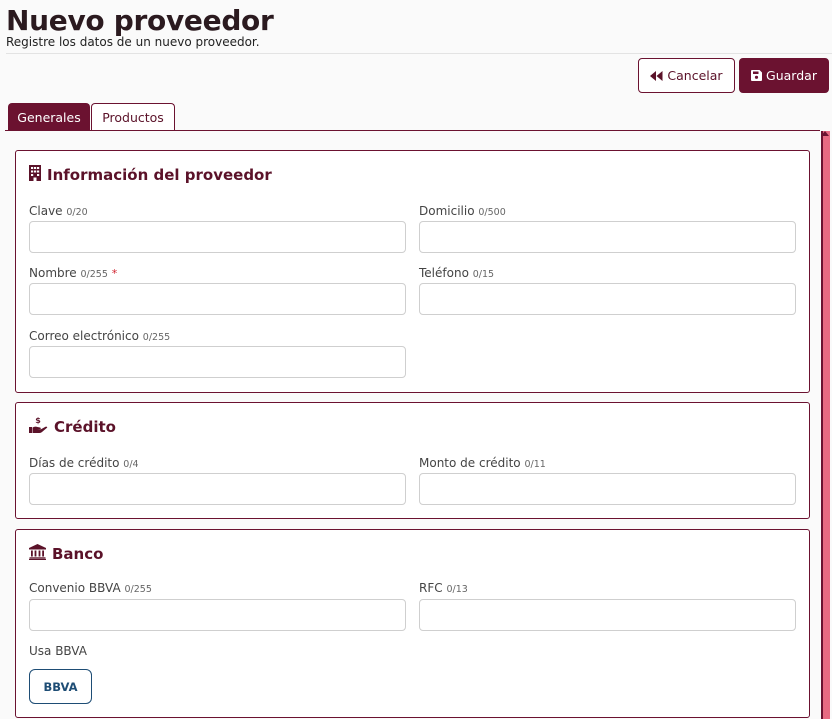 Image resolution: width=832 pixels, height=719 pixels. Describe the element at coordinates (444, 273) in the screenshot. I see `field-label-text: Teléfono` at that location.